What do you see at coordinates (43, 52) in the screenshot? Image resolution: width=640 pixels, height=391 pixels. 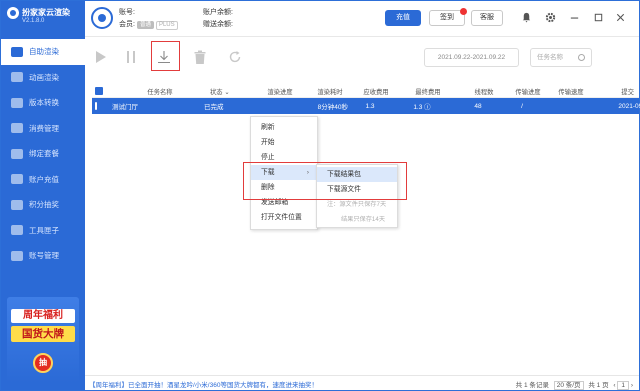 I see `sidebar-item-self-render: 自助渲染` at bounding box center [43, 52].